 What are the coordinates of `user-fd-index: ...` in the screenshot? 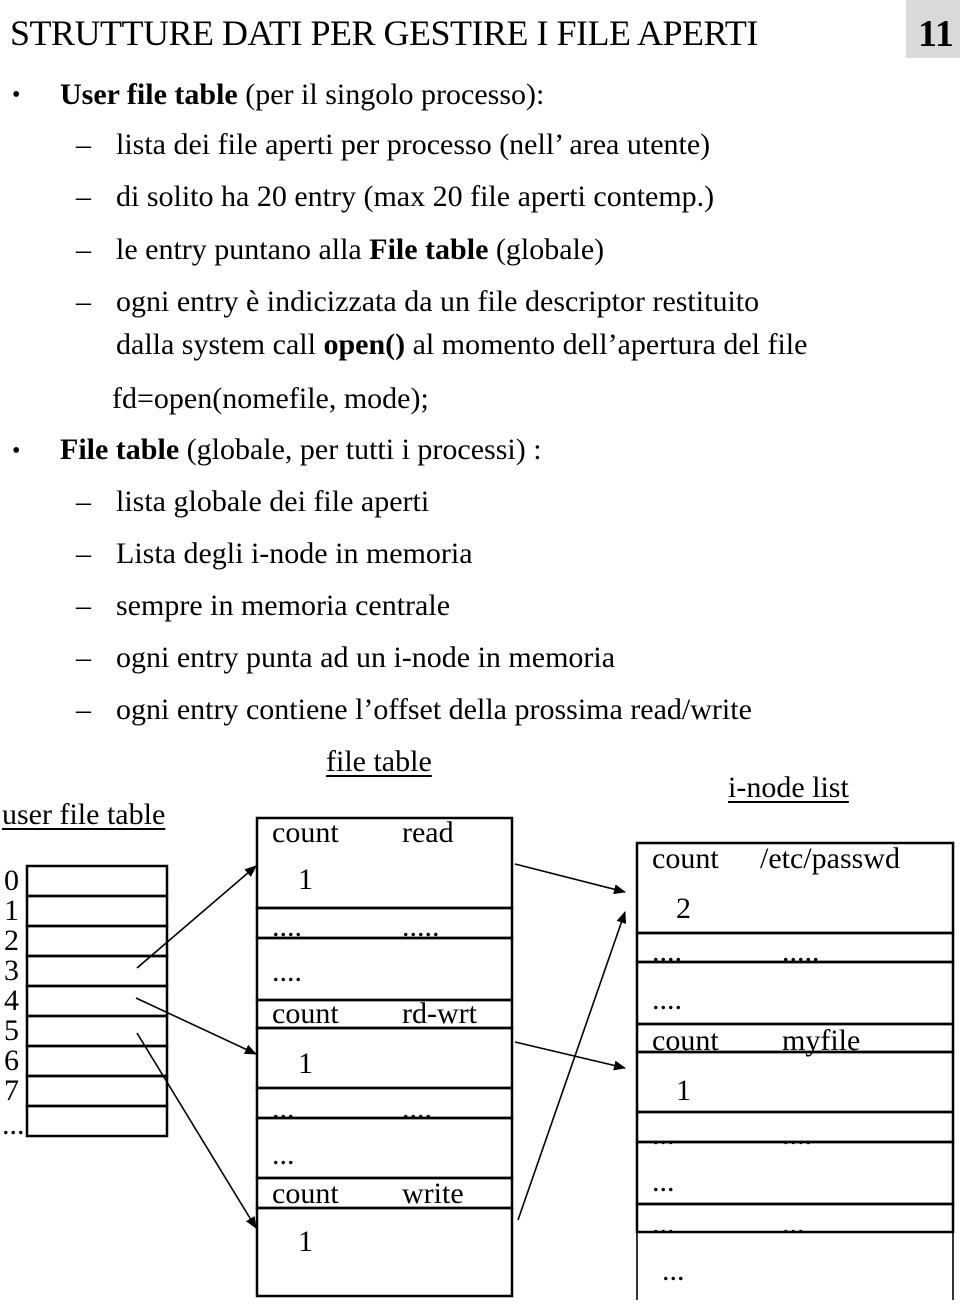 It's located at (13, 1124).